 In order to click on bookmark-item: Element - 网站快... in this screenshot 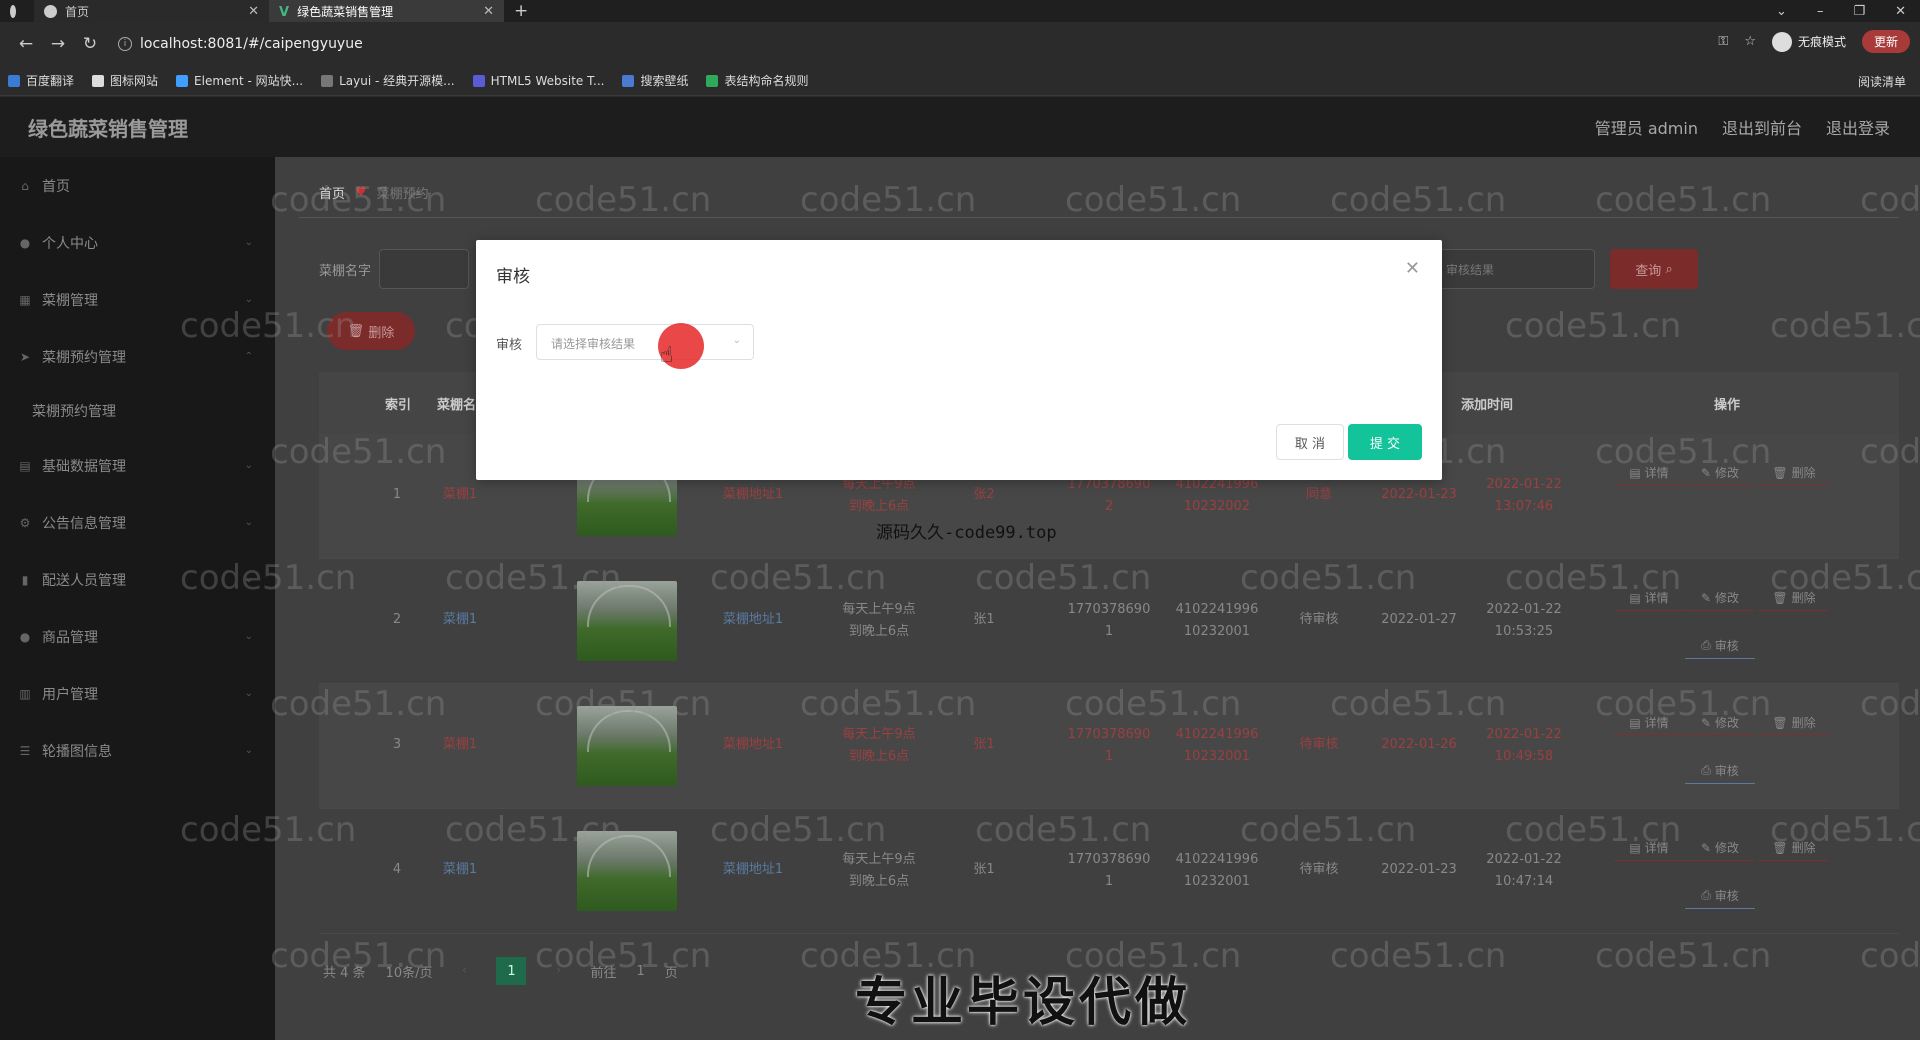, I will do `click(239, 80)`.